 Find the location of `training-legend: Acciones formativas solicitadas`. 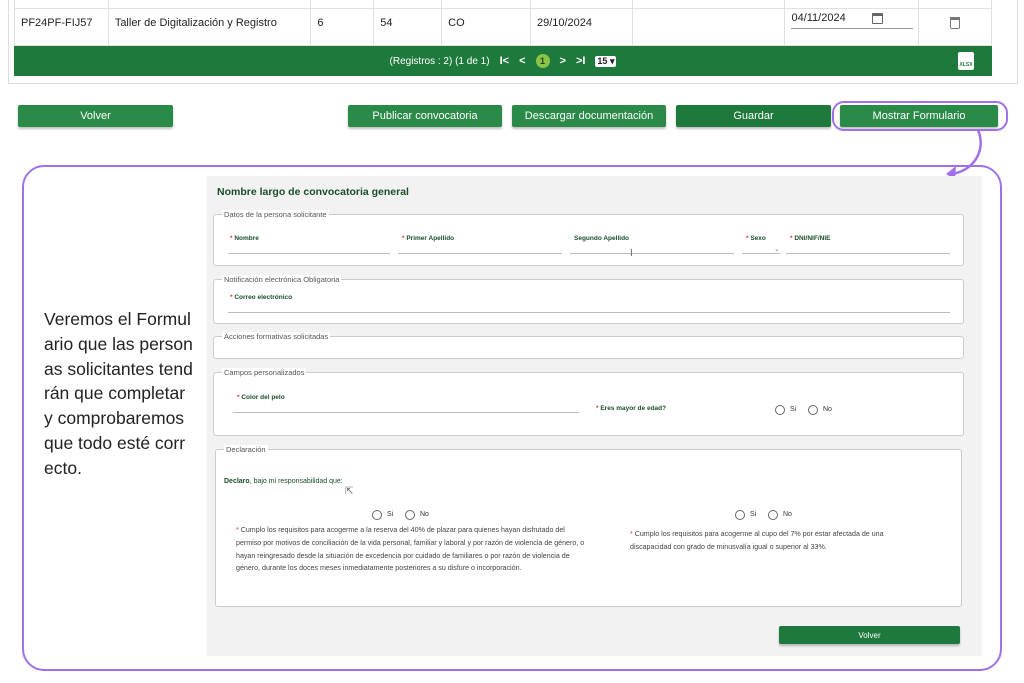

training-legend: Acciones formativas solicitadas is located at coordinates (276, 336).